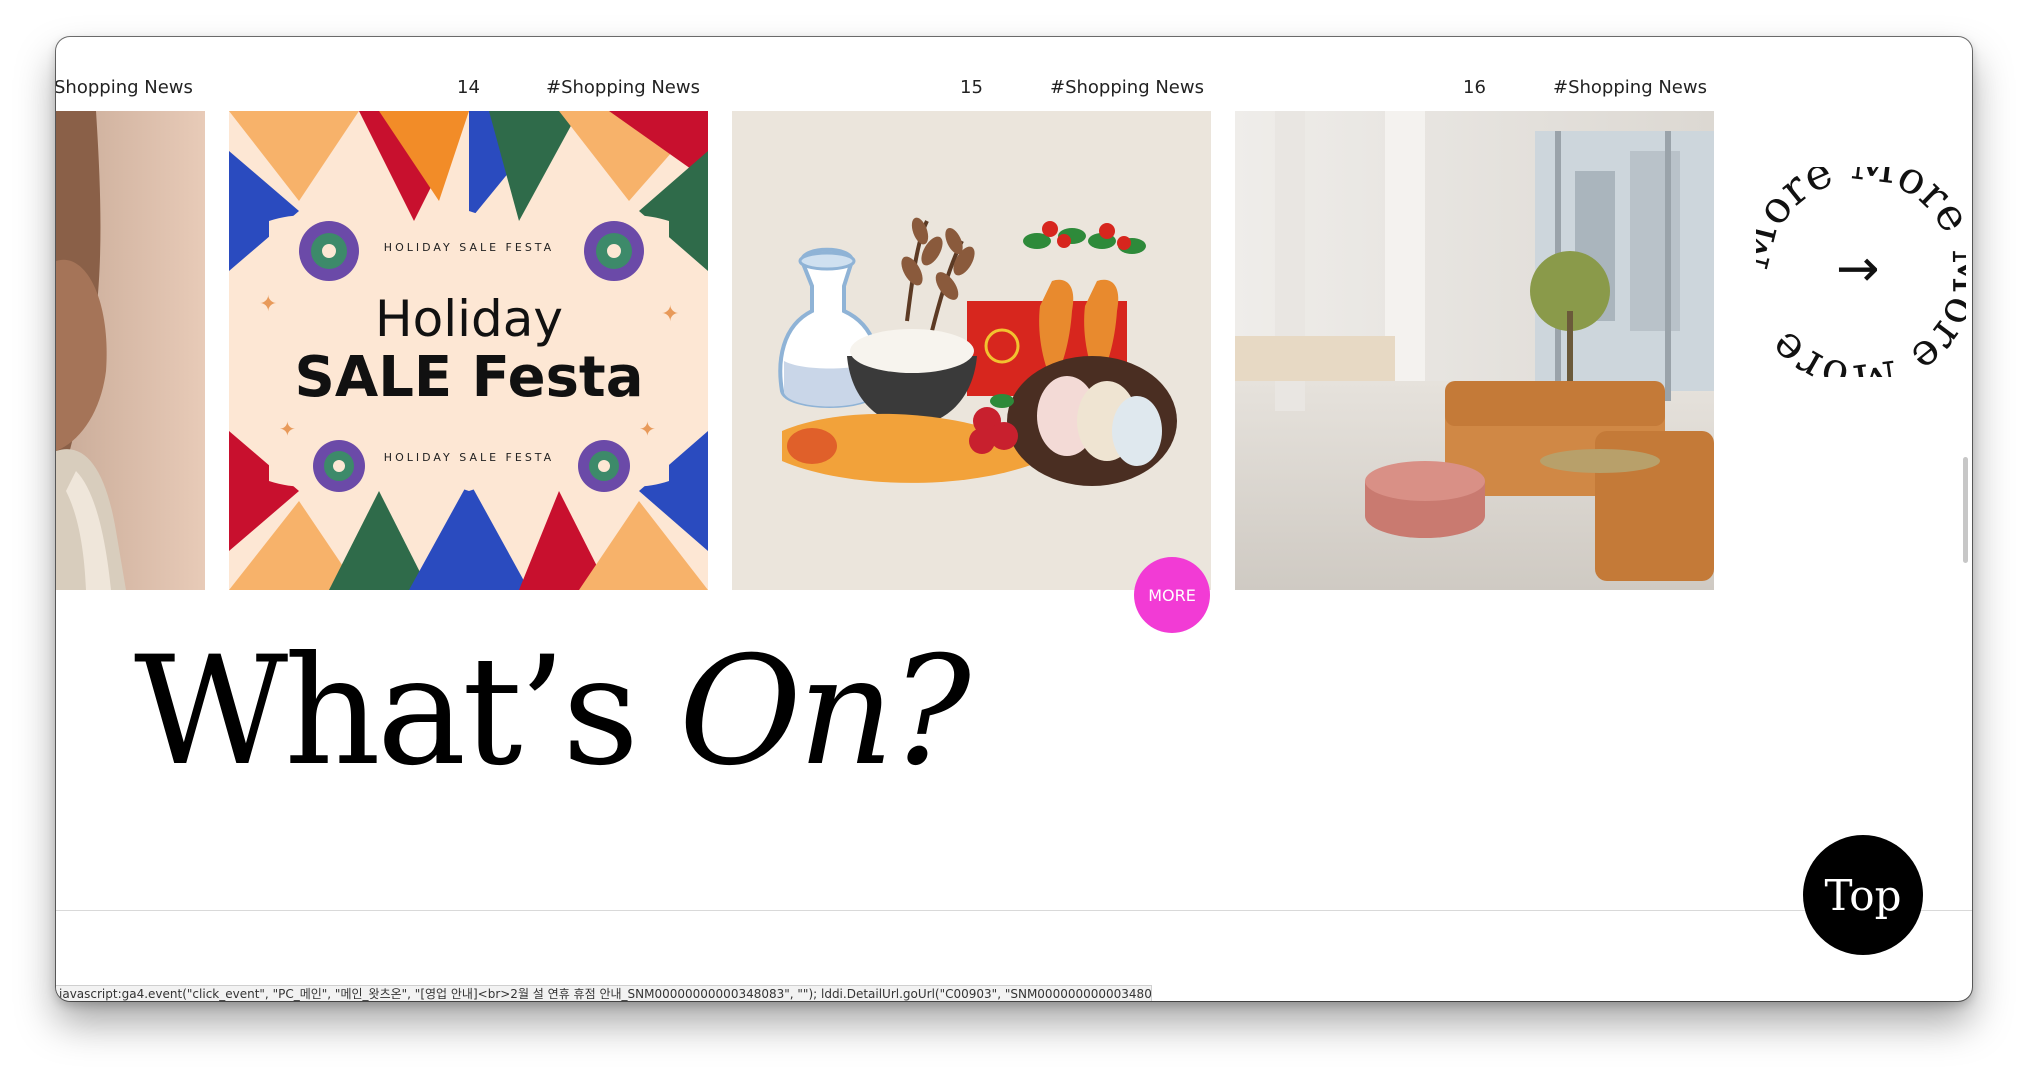  I want to click on card-number: 16, so click(1474, 87).